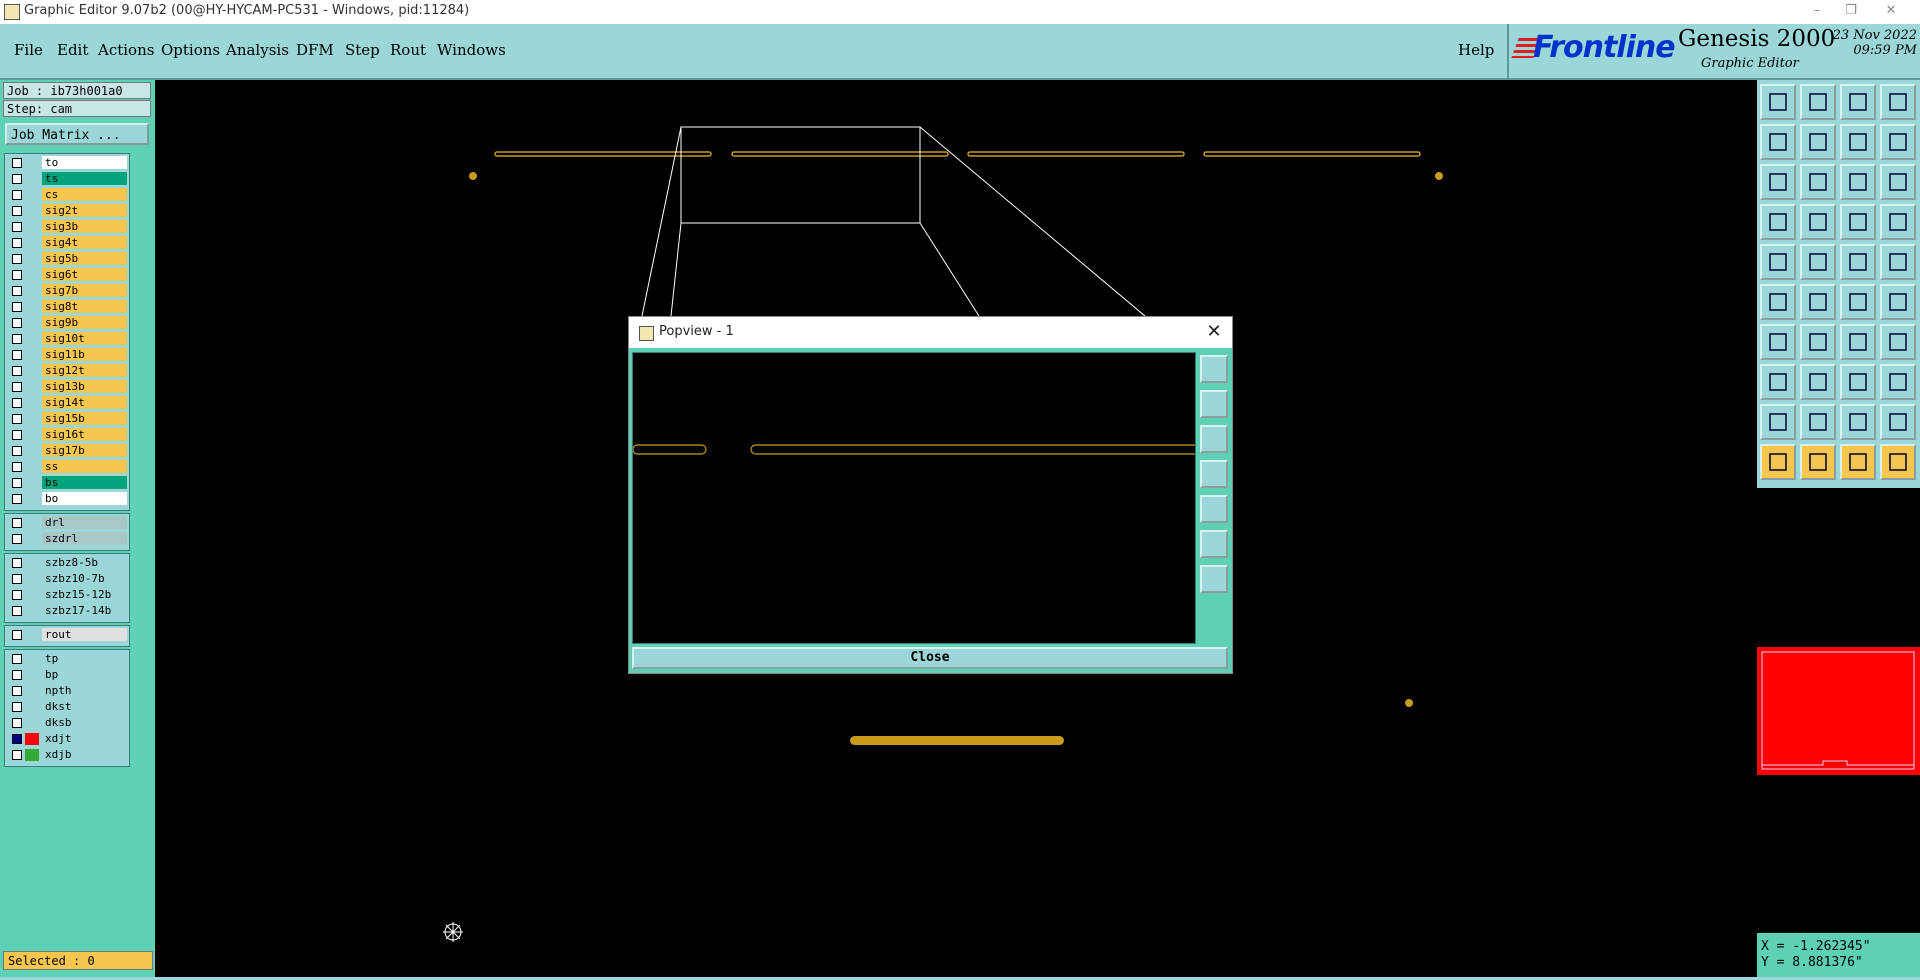 Image resolution: width=1920 pixels, height=980 pixels. I want to click on layer-row: sig10t, so click(67, 339).